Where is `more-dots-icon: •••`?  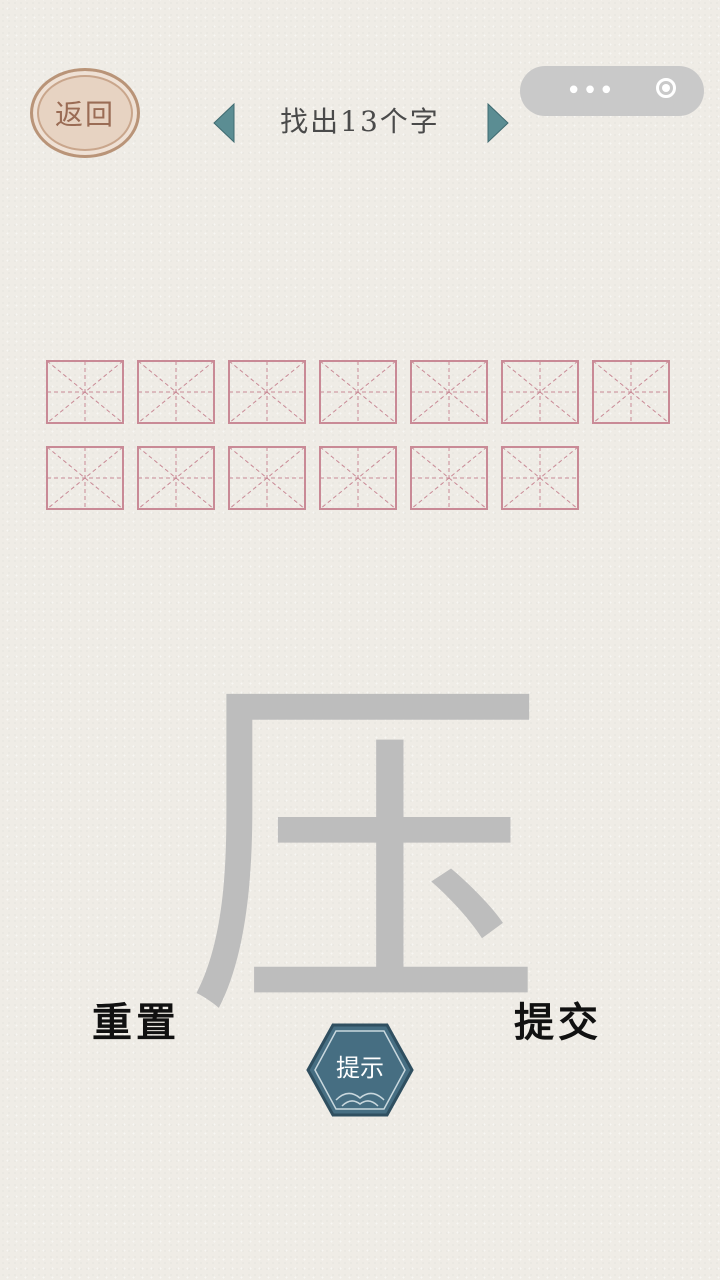
more-dots-icon: ••• is located at coordinates (590, 91).